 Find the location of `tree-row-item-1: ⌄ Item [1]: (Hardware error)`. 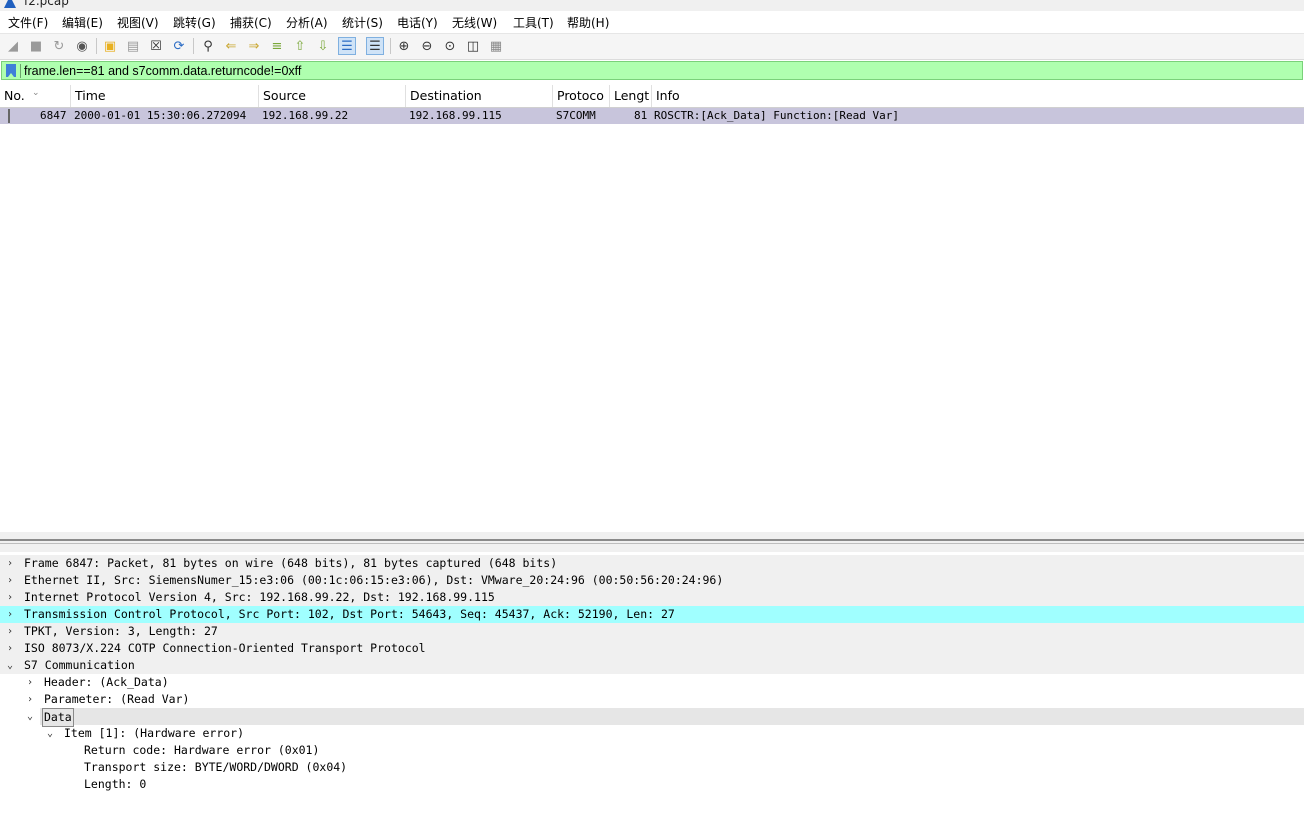

tree-row-item-1: ⌄ Item [1]: (Hardware error) is located at coordinates (652, 733).